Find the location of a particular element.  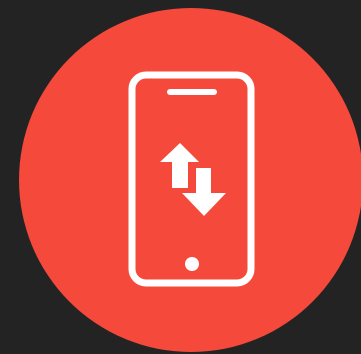

smartphone-home-button is located at coordinates (192, 264).